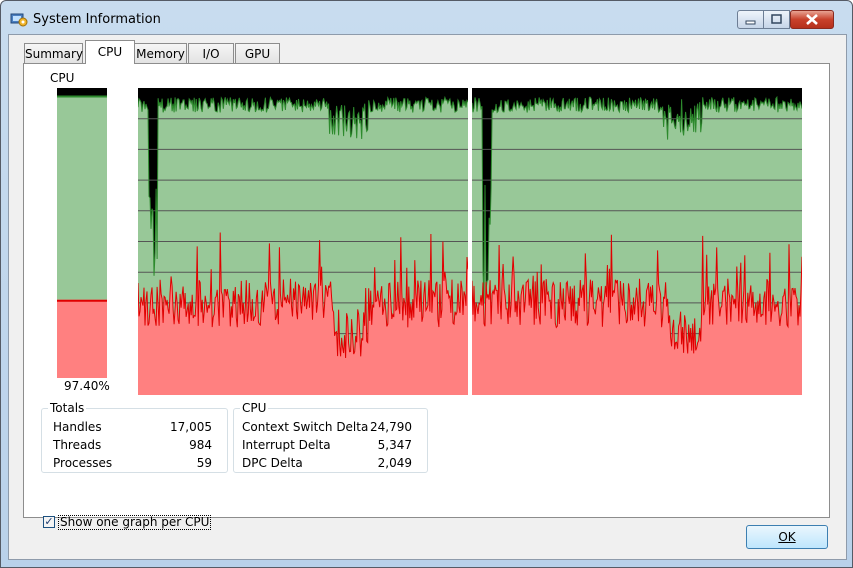 Image resolution: width=853 pixels, height=568 pixels. What do you see at coordinates (394, 445) in the screenshot?
I see `interrupt-delta-value: 5,347` at bounding box center [394, 445].